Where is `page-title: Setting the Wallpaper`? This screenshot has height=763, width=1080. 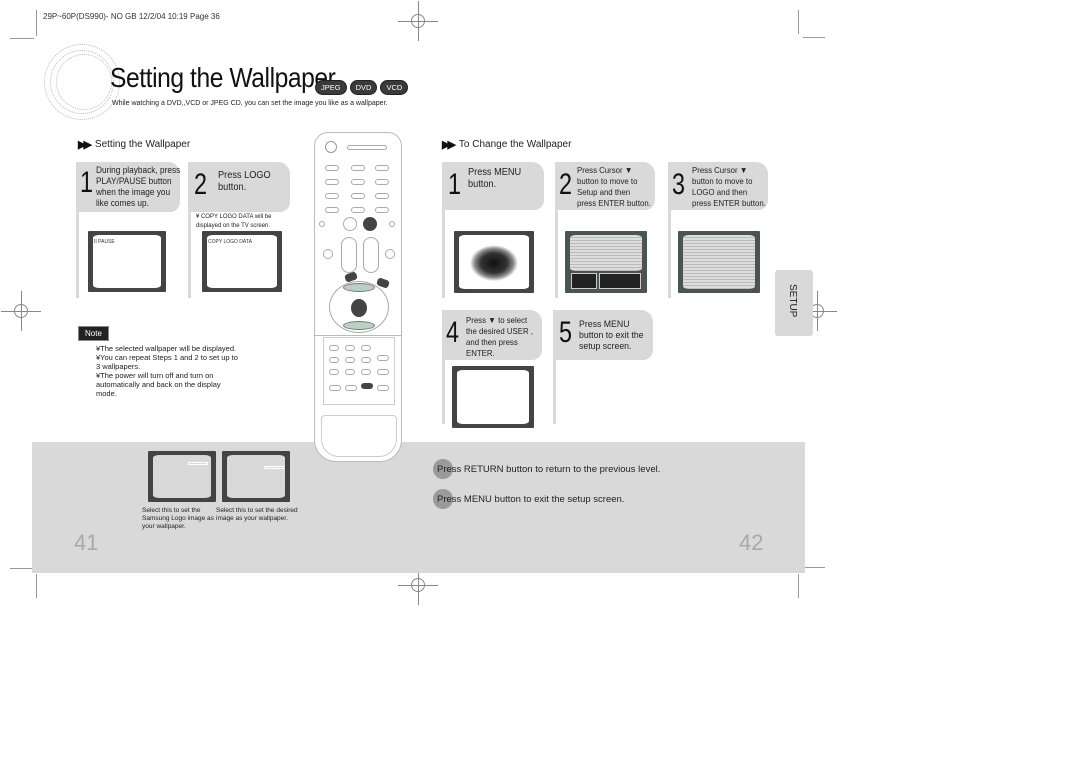
page-title: Setting the Wallpaper is located at coordinates (223, 77).